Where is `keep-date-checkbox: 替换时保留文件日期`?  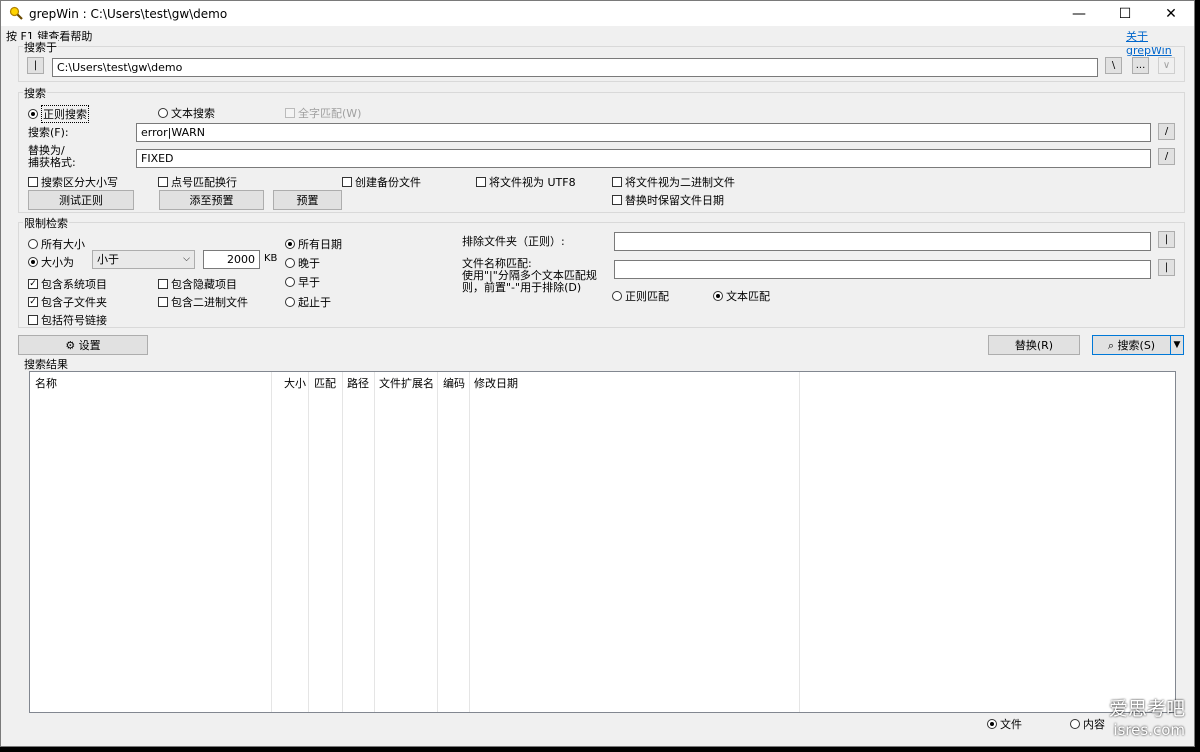 keep-date-checkbox: 替换时保留文件日期 is located at coordinates (668, 200).